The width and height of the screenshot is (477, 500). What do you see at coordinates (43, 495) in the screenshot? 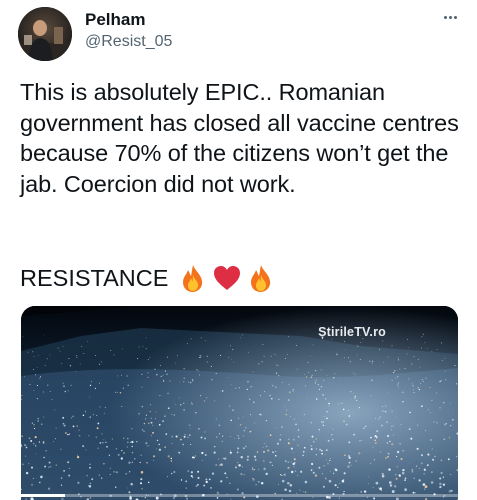
I see `video-progress-fill` at bounding box center [43, 495].